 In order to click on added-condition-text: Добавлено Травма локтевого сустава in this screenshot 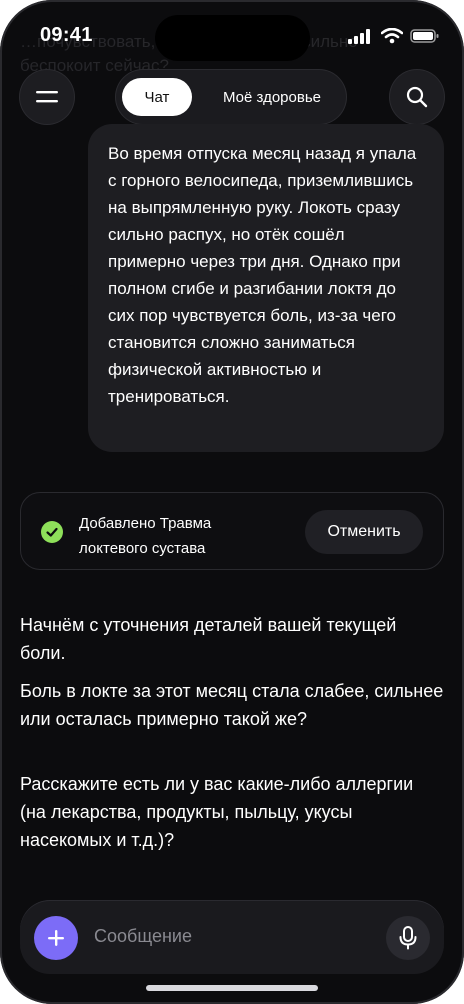, I will do `click(145, 536)`.